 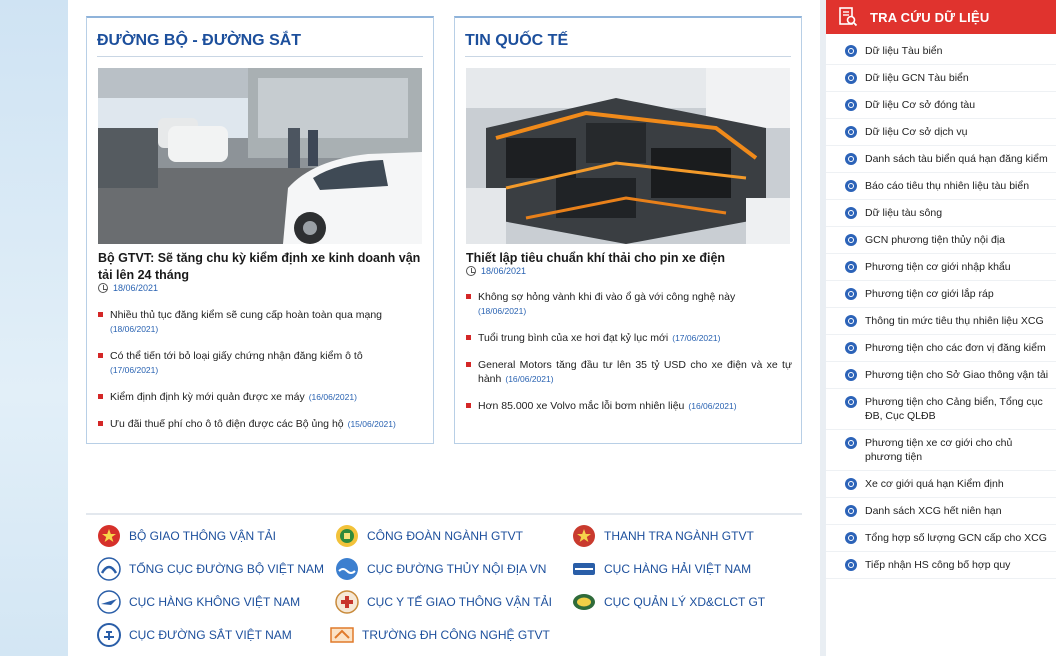 I want to click on sidebar-item: Phương tiện cơ giới nhập khẩu, so click(x=941, y=267).